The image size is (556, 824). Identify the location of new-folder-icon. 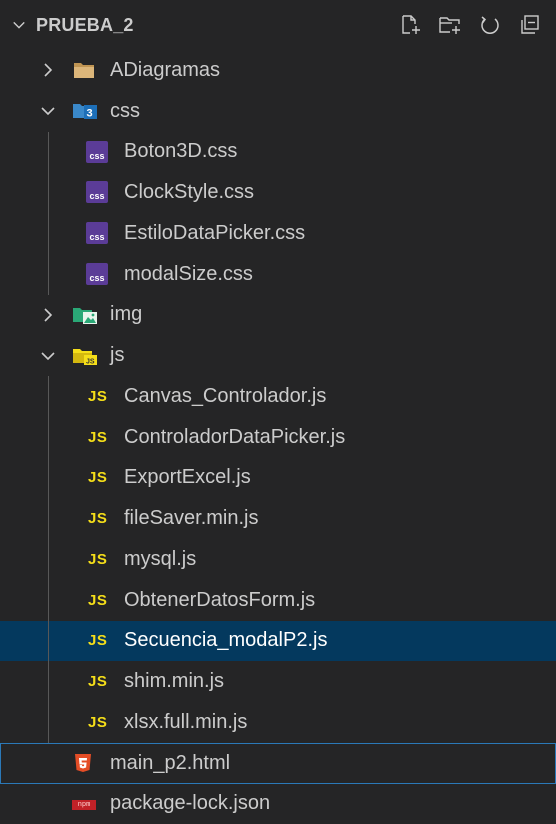
(450, 25).